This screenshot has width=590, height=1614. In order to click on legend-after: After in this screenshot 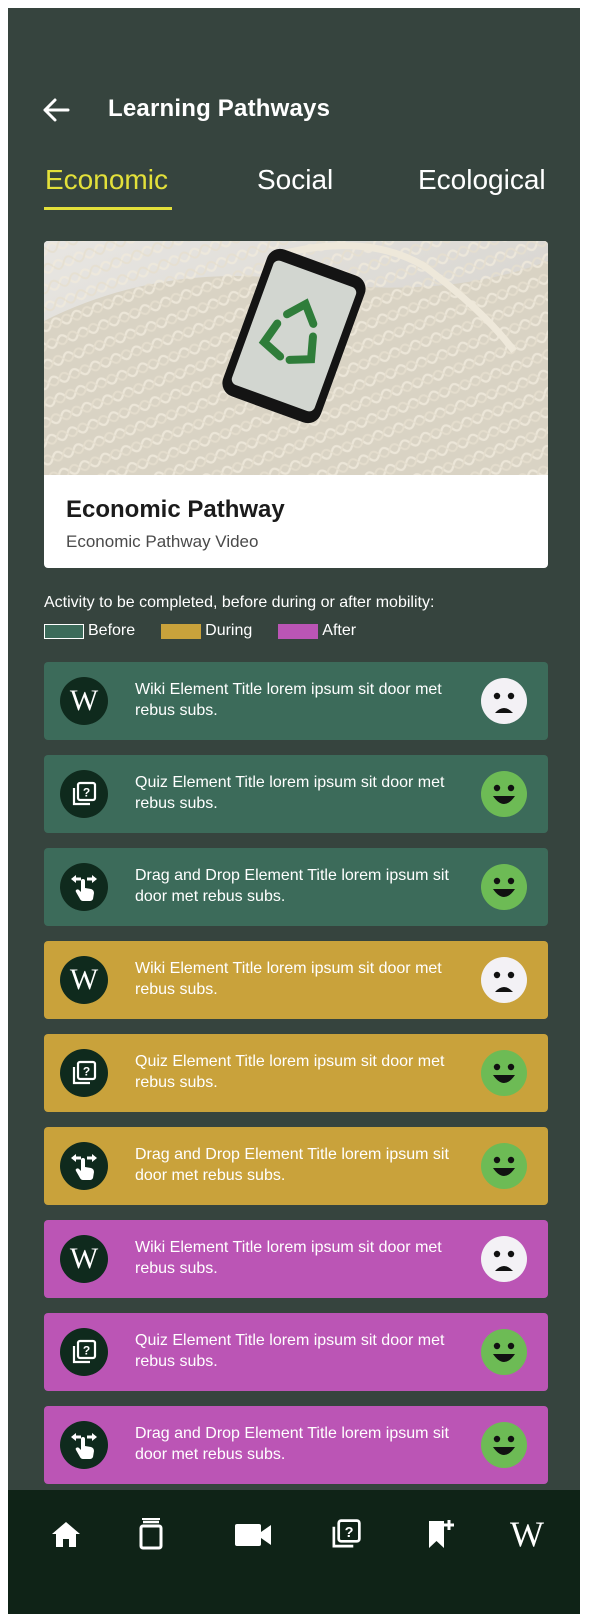, I will do `click(317, 631)`.